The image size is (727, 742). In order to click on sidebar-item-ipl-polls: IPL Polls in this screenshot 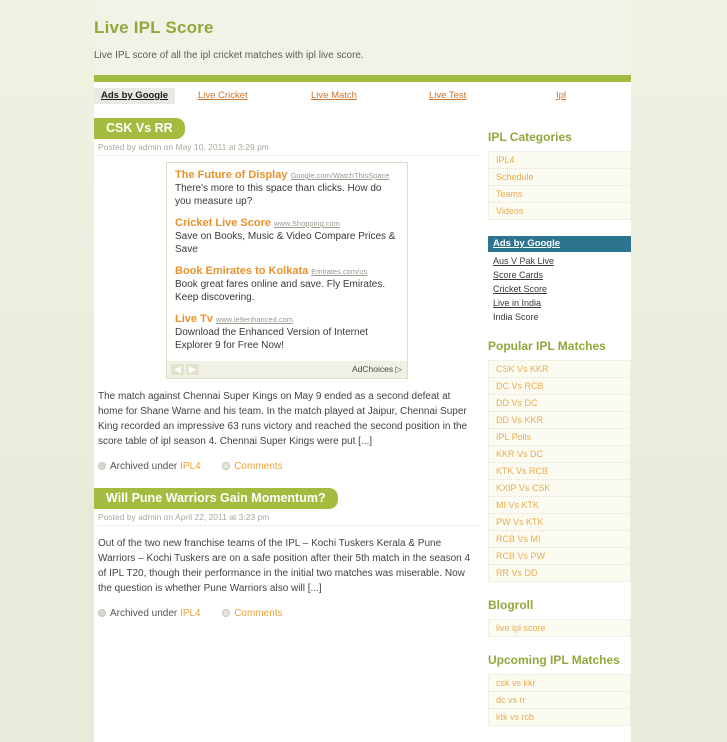, I will do `click(559, 437)`.